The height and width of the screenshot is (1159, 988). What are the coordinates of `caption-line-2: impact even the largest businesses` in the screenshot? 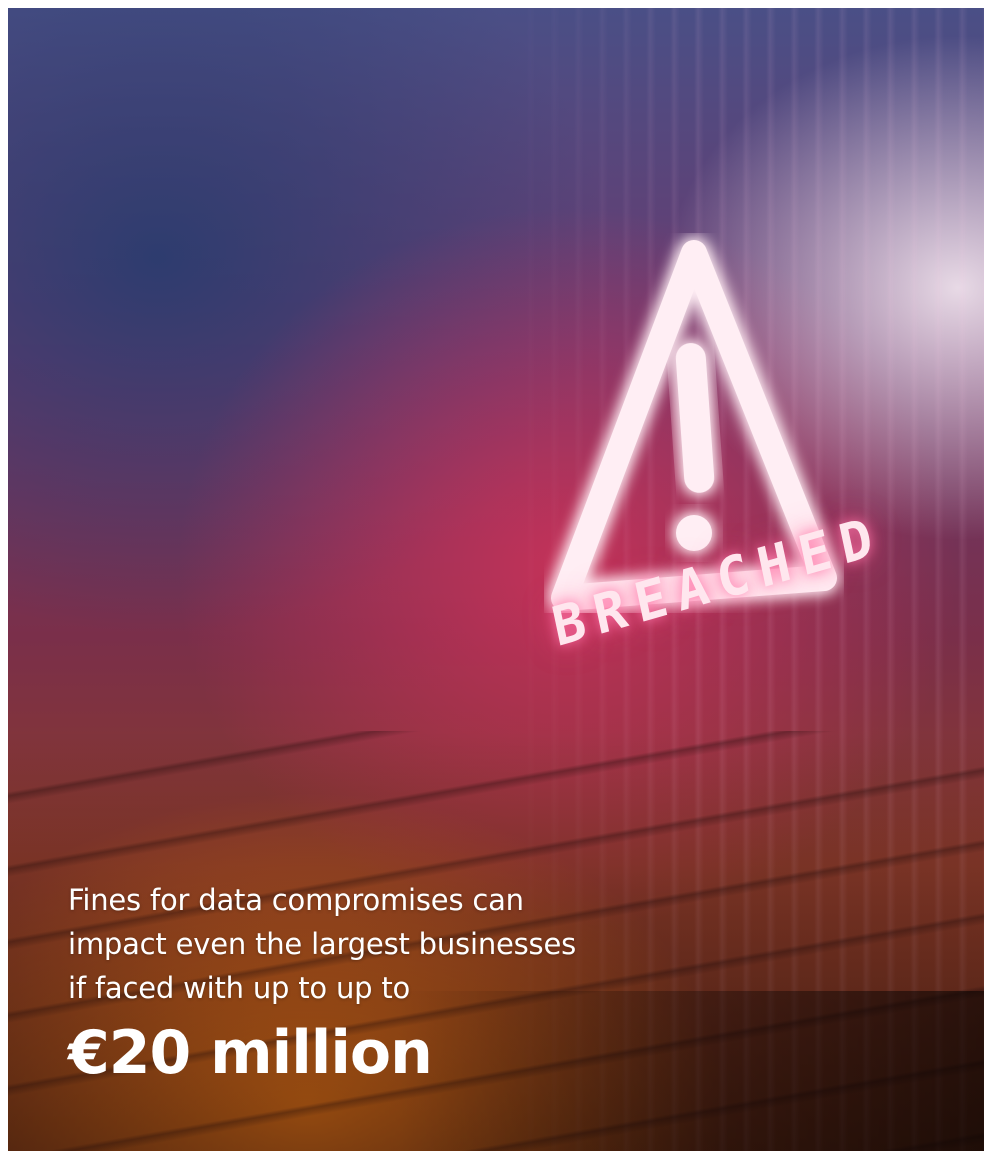 It's located at (322, 944).